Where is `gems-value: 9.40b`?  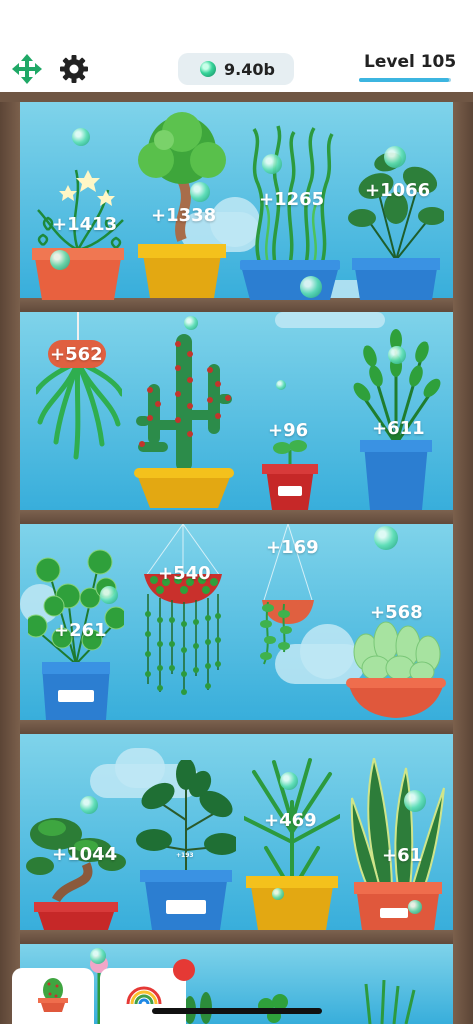
gems-value: 9.40b is located at coordinates (249, 69).